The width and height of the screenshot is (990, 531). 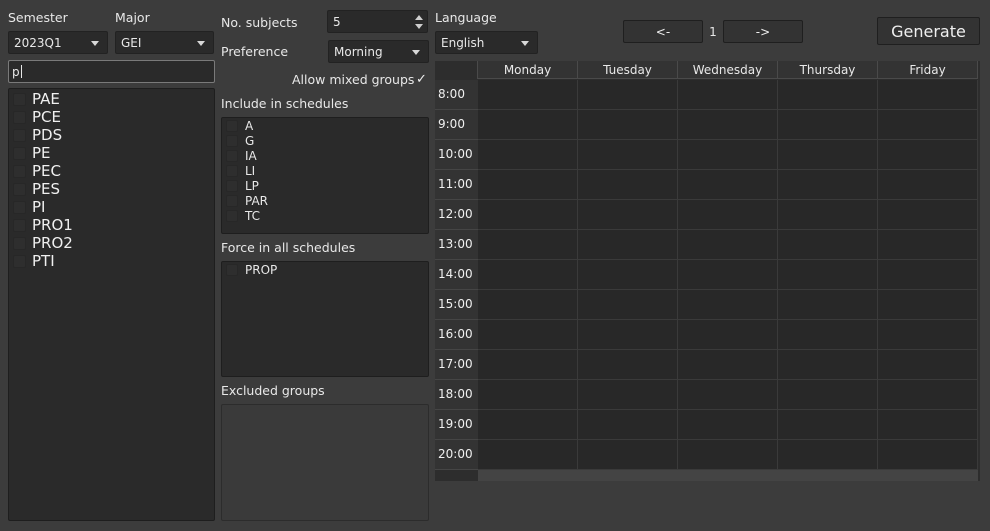 I want to click on subject-item: PEC, so click(x=111, y=171).